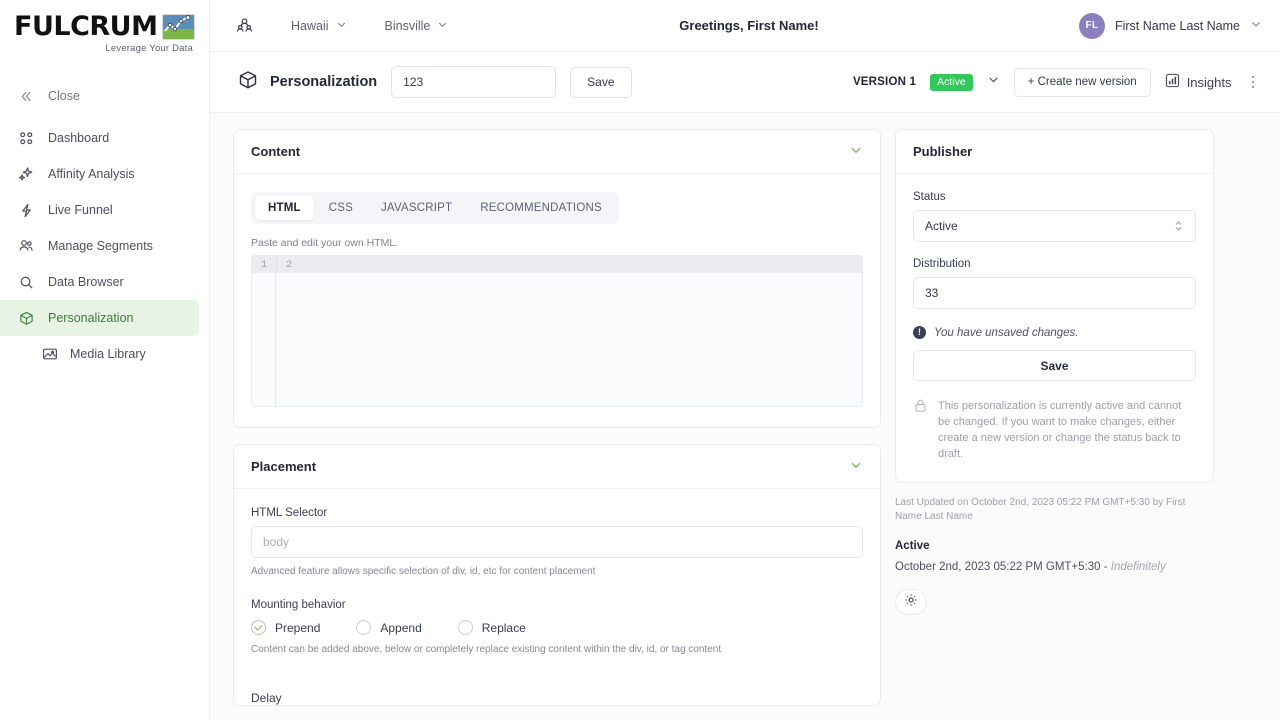  Describe the element at coordinates (920, 430) in the screenshot. I see `lock-icon` at that location.